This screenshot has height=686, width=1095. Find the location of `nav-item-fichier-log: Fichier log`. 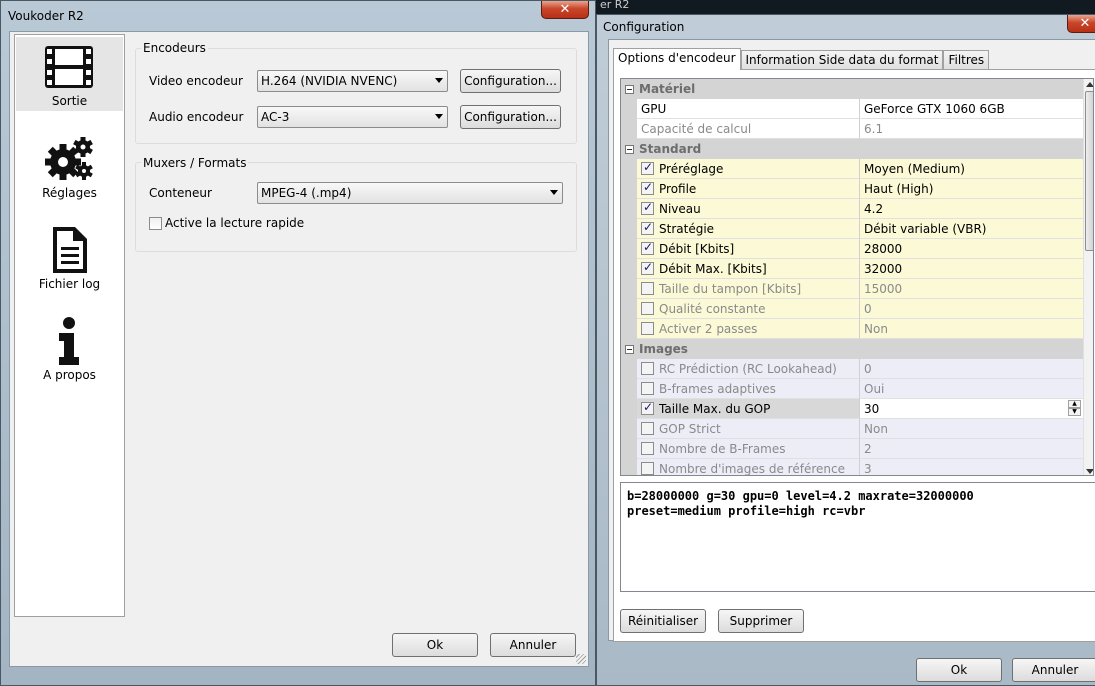

nav-item-fichier-log: Fichier log is located at coordinates (69, 257).